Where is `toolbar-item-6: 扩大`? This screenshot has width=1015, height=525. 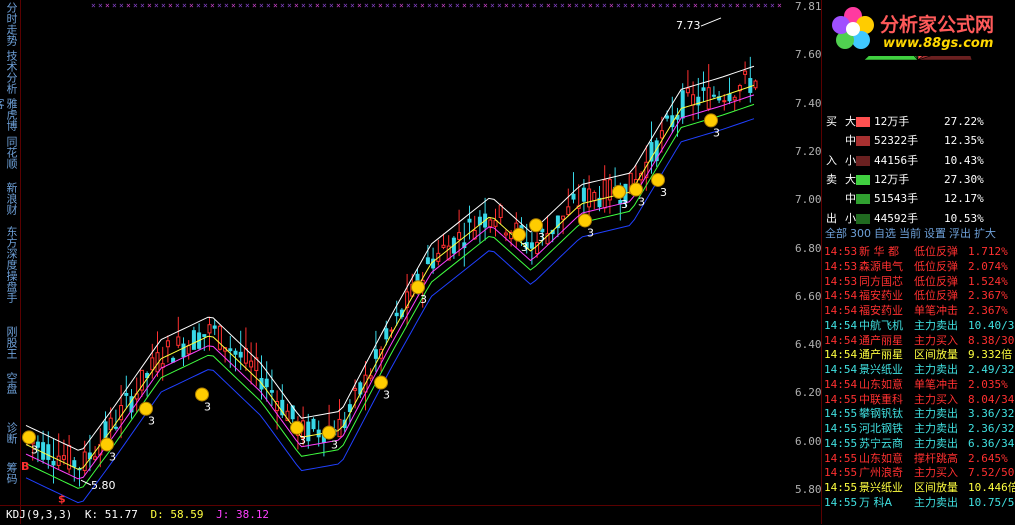 toolbar-item-6: 扩大 is located at coordinates (985, 233).